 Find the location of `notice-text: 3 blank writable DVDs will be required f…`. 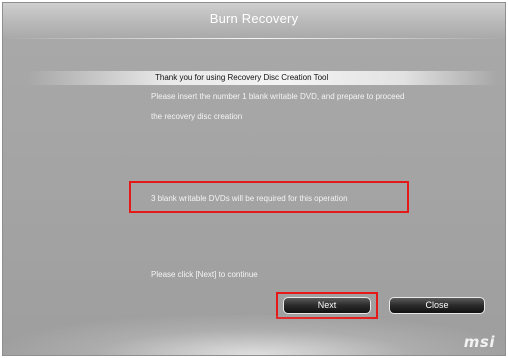

notice-text: 3 blank writable DVDs will be required f… is located at coordinates (249, 198).